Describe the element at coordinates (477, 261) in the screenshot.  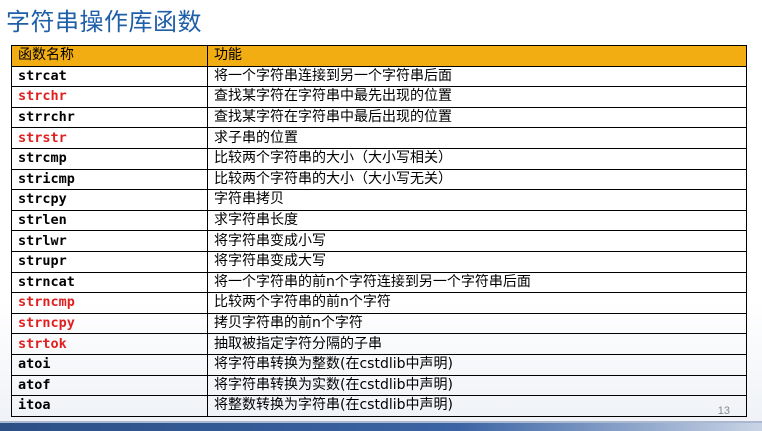
I see `function-description-cell: 将字符串变成大写` at that location.